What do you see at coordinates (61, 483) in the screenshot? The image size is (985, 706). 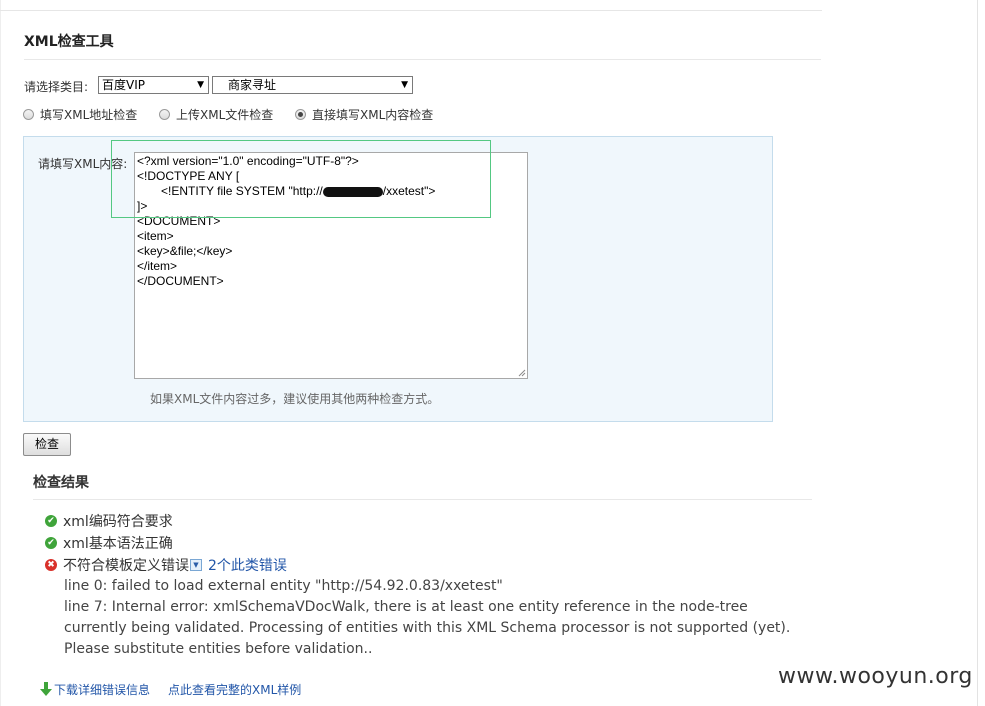 I see `results-title: 检查结果` at bounding box center [61, 483].